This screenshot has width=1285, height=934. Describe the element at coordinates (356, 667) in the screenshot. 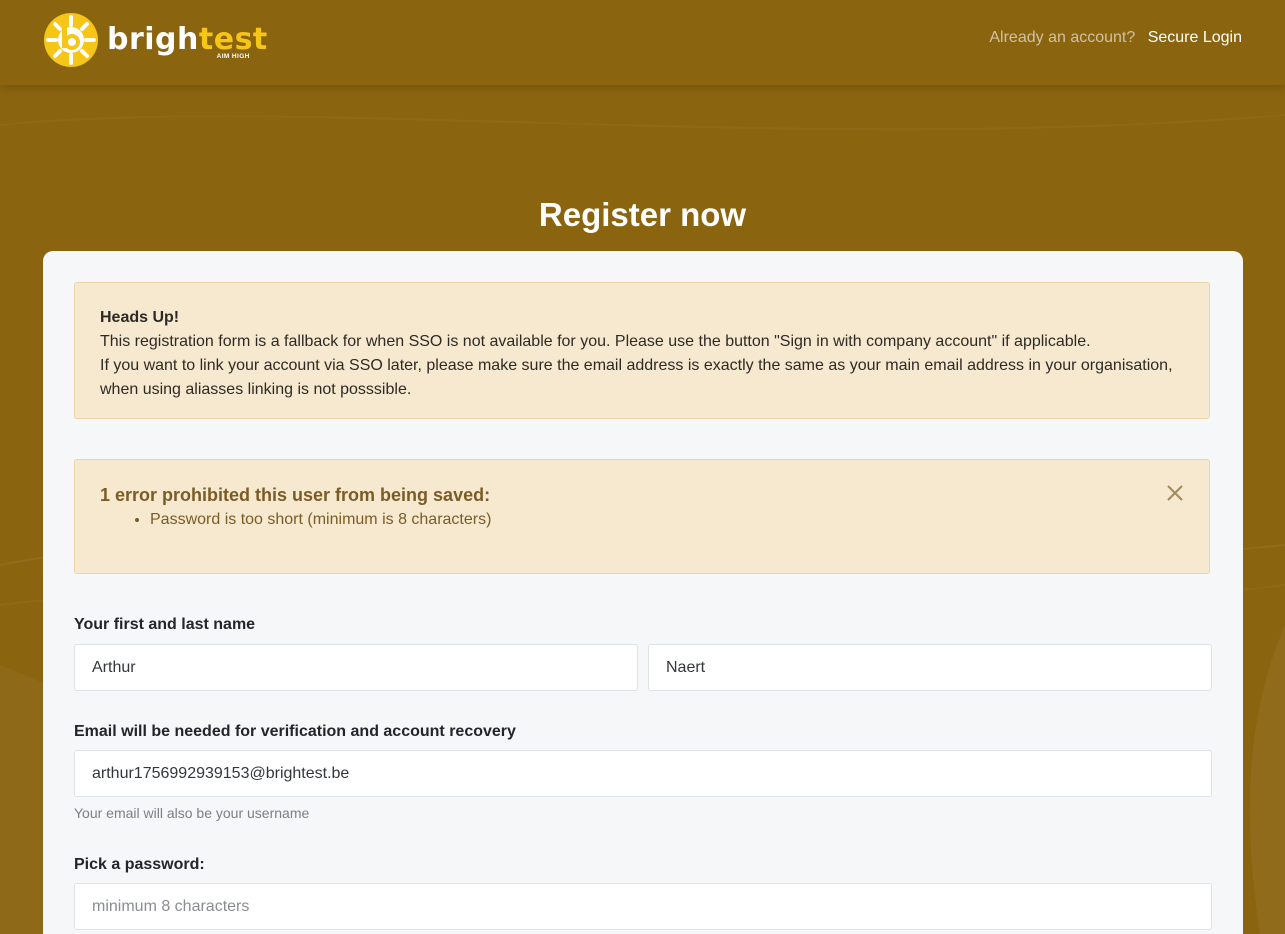

I see `first-name-input` at that location.